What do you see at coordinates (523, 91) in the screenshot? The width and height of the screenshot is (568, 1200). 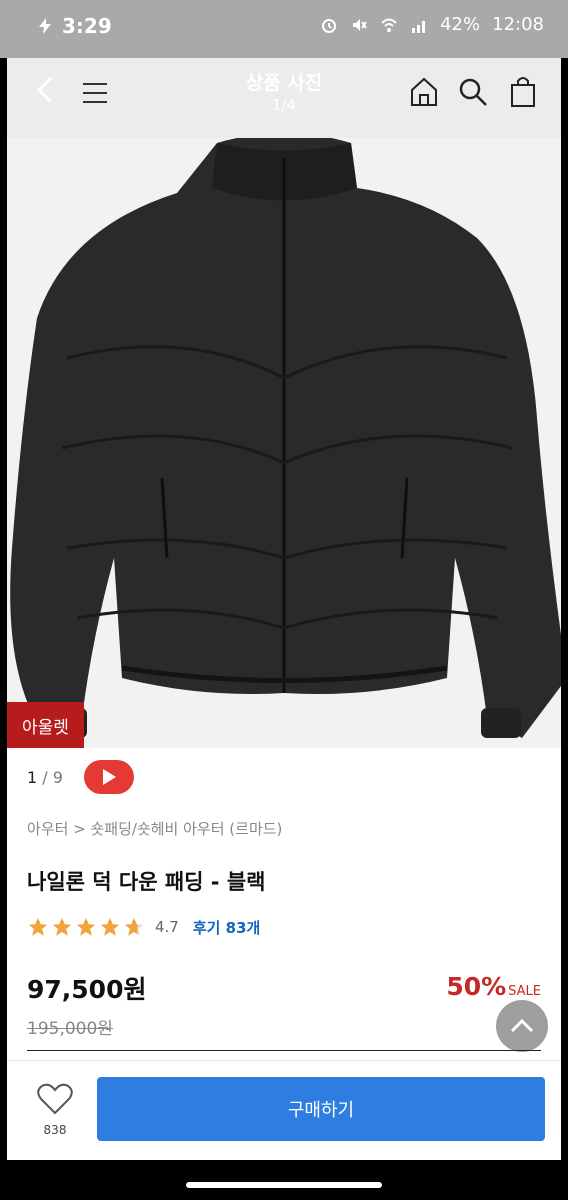 I see `shopping-bag-icon` at bounding box center [523, 91].